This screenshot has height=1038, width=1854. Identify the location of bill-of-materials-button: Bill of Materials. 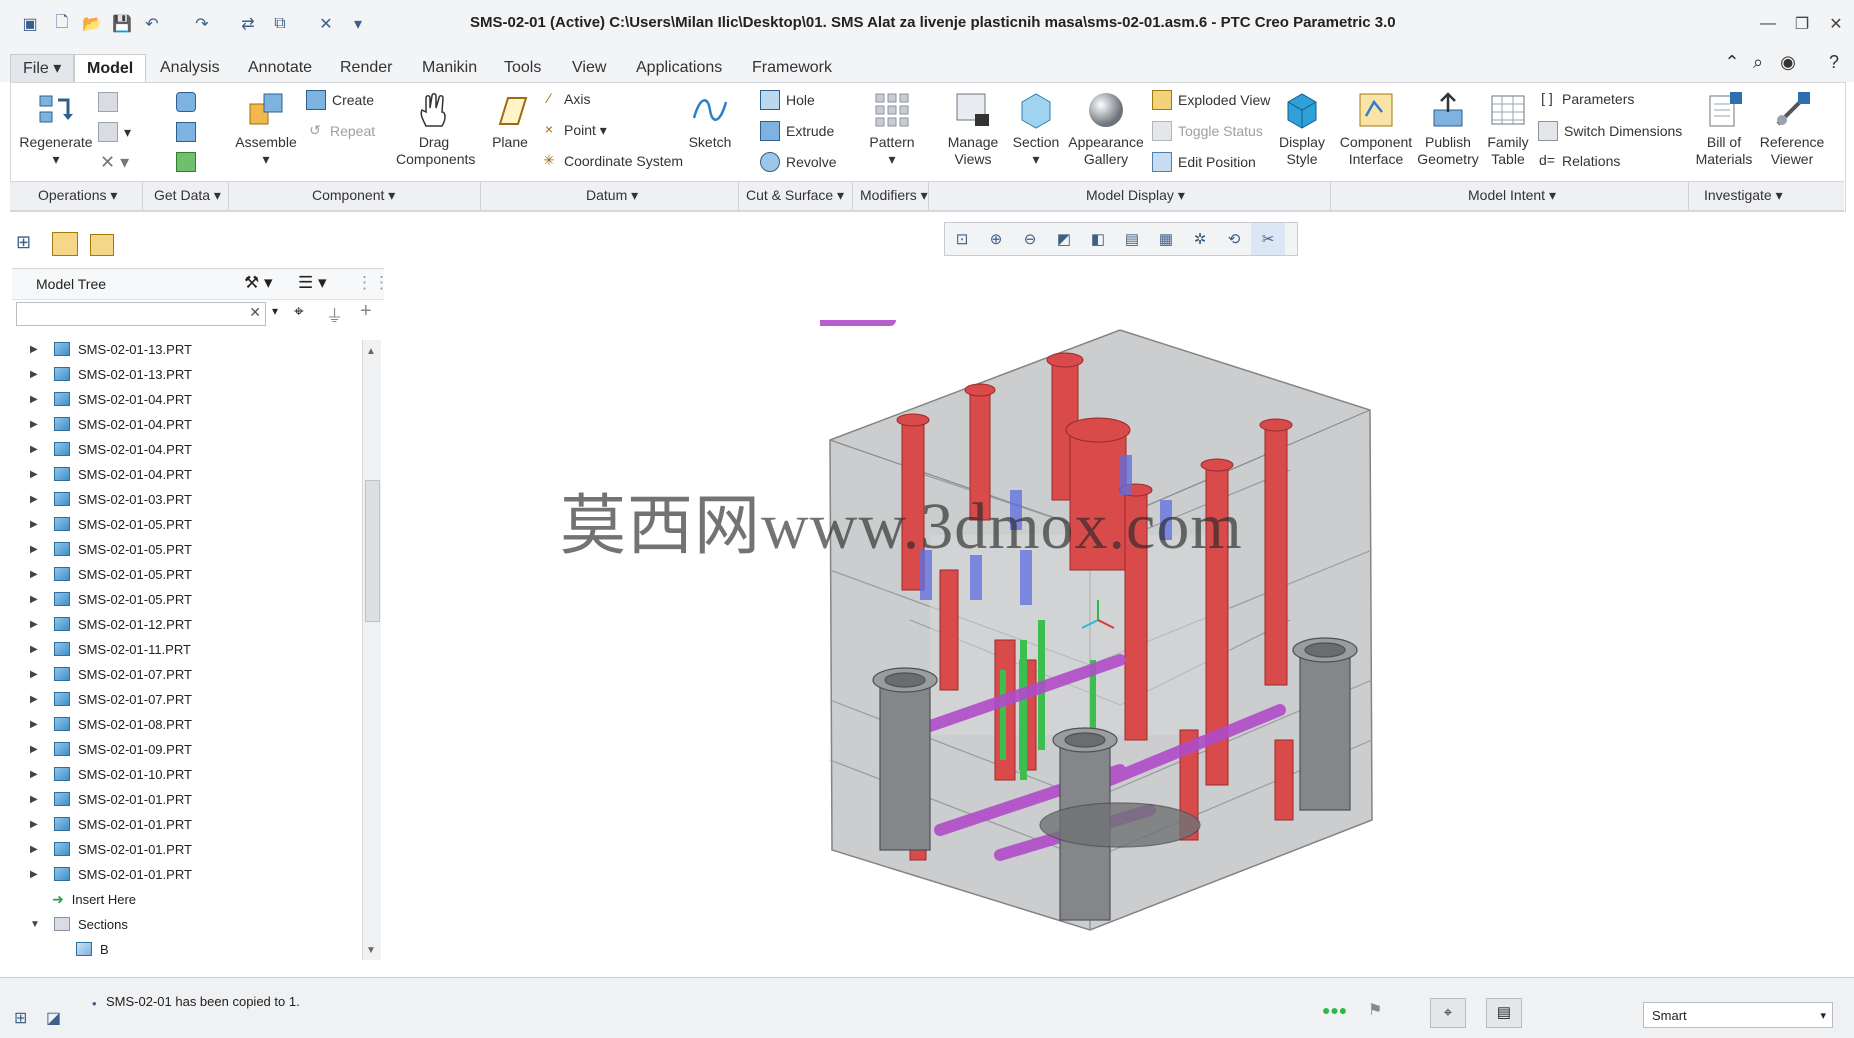
(1724, 129).